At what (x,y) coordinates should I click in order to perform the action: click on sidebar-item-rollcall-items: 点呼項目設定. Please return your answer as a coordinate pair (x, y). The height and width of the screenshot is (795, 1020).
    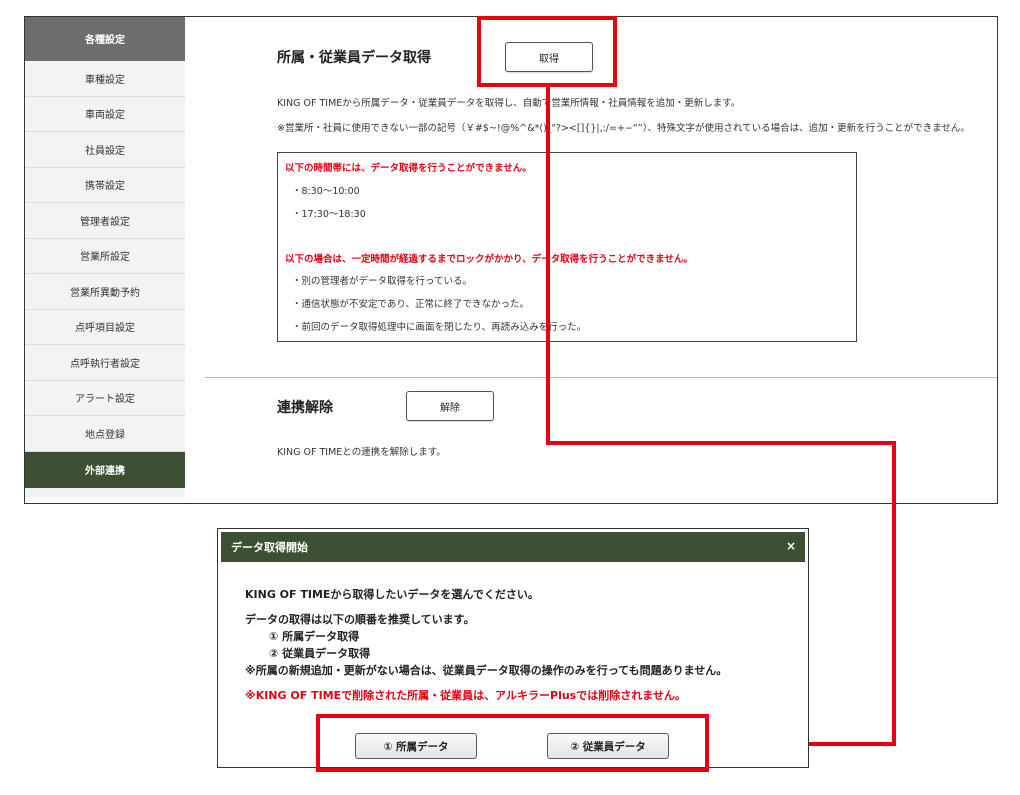
    Looking at the image, I should click on (105, 327).